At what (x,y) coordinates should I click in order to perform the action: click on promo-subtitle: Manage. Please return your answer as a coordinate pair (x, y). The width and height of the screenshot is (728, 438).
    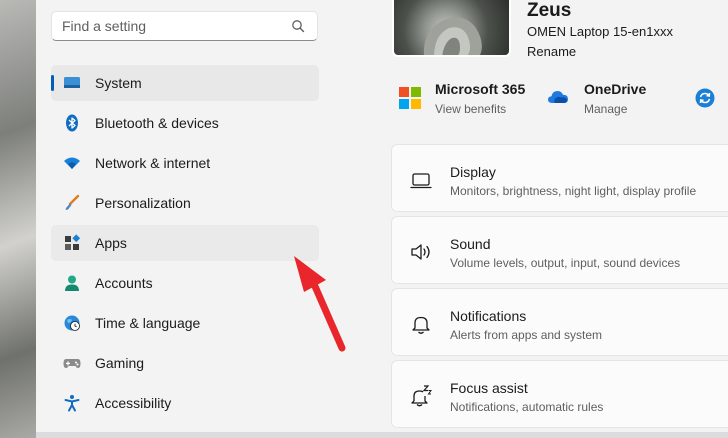
    Looking at the image, I should click on (606, 109).